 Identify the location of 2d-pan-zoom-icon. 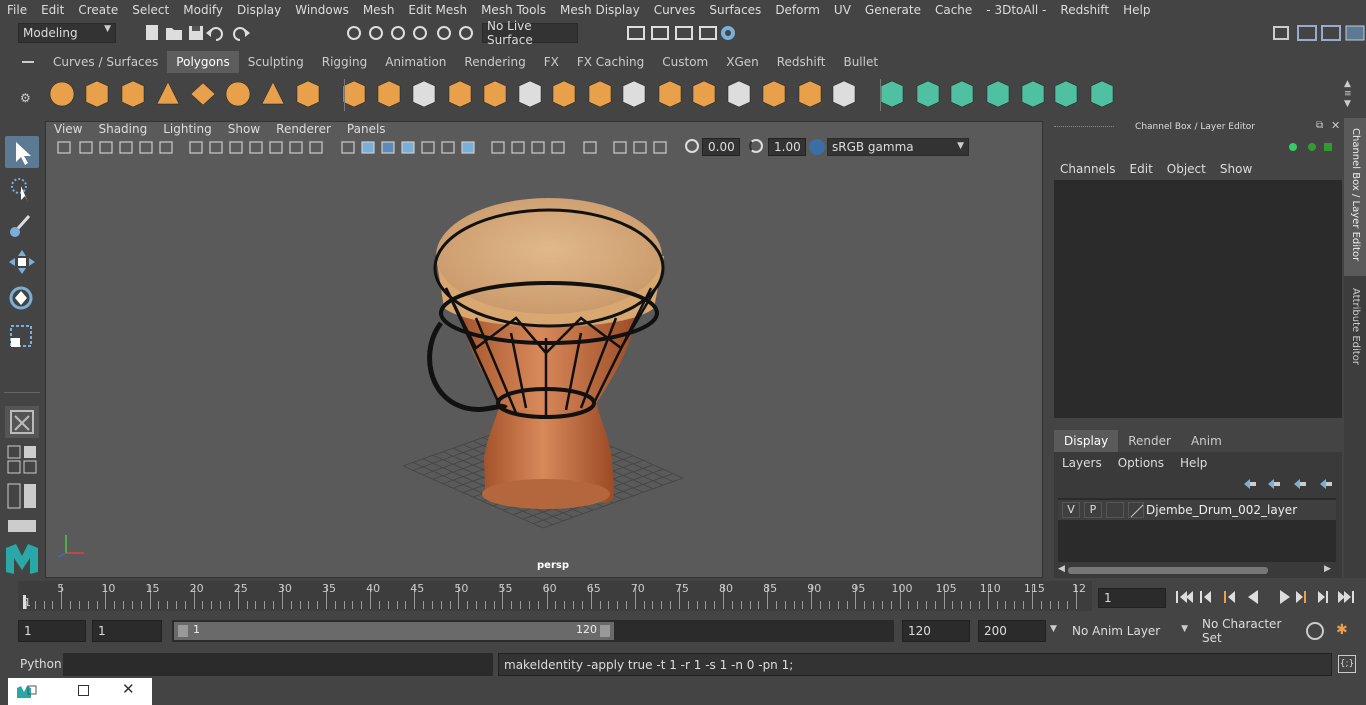
(166, 147).